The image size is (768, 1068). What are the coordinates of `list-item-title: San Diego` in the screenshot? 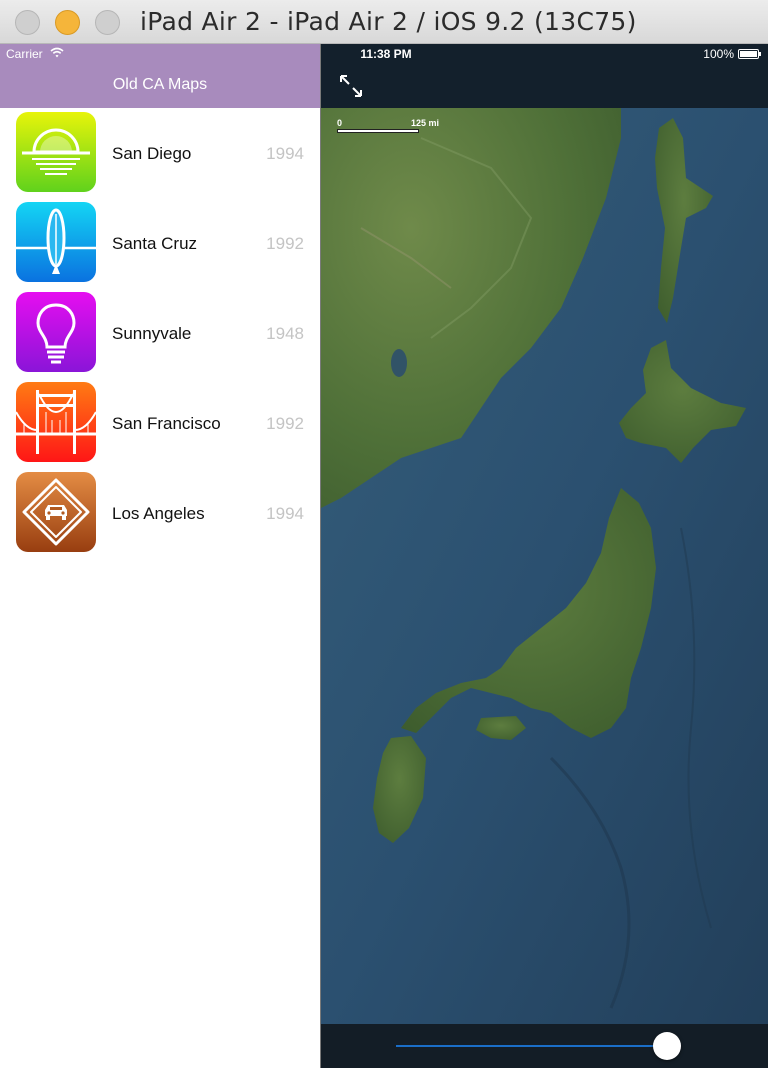 It's located at (152, 153).